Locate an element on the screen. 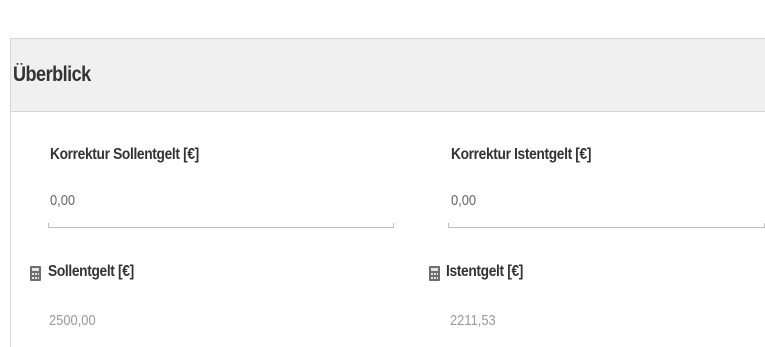 This screenshot has height=347, width=765. sollentgelt-label: Sollentgelt [€] is located at coordinates (91, 271).